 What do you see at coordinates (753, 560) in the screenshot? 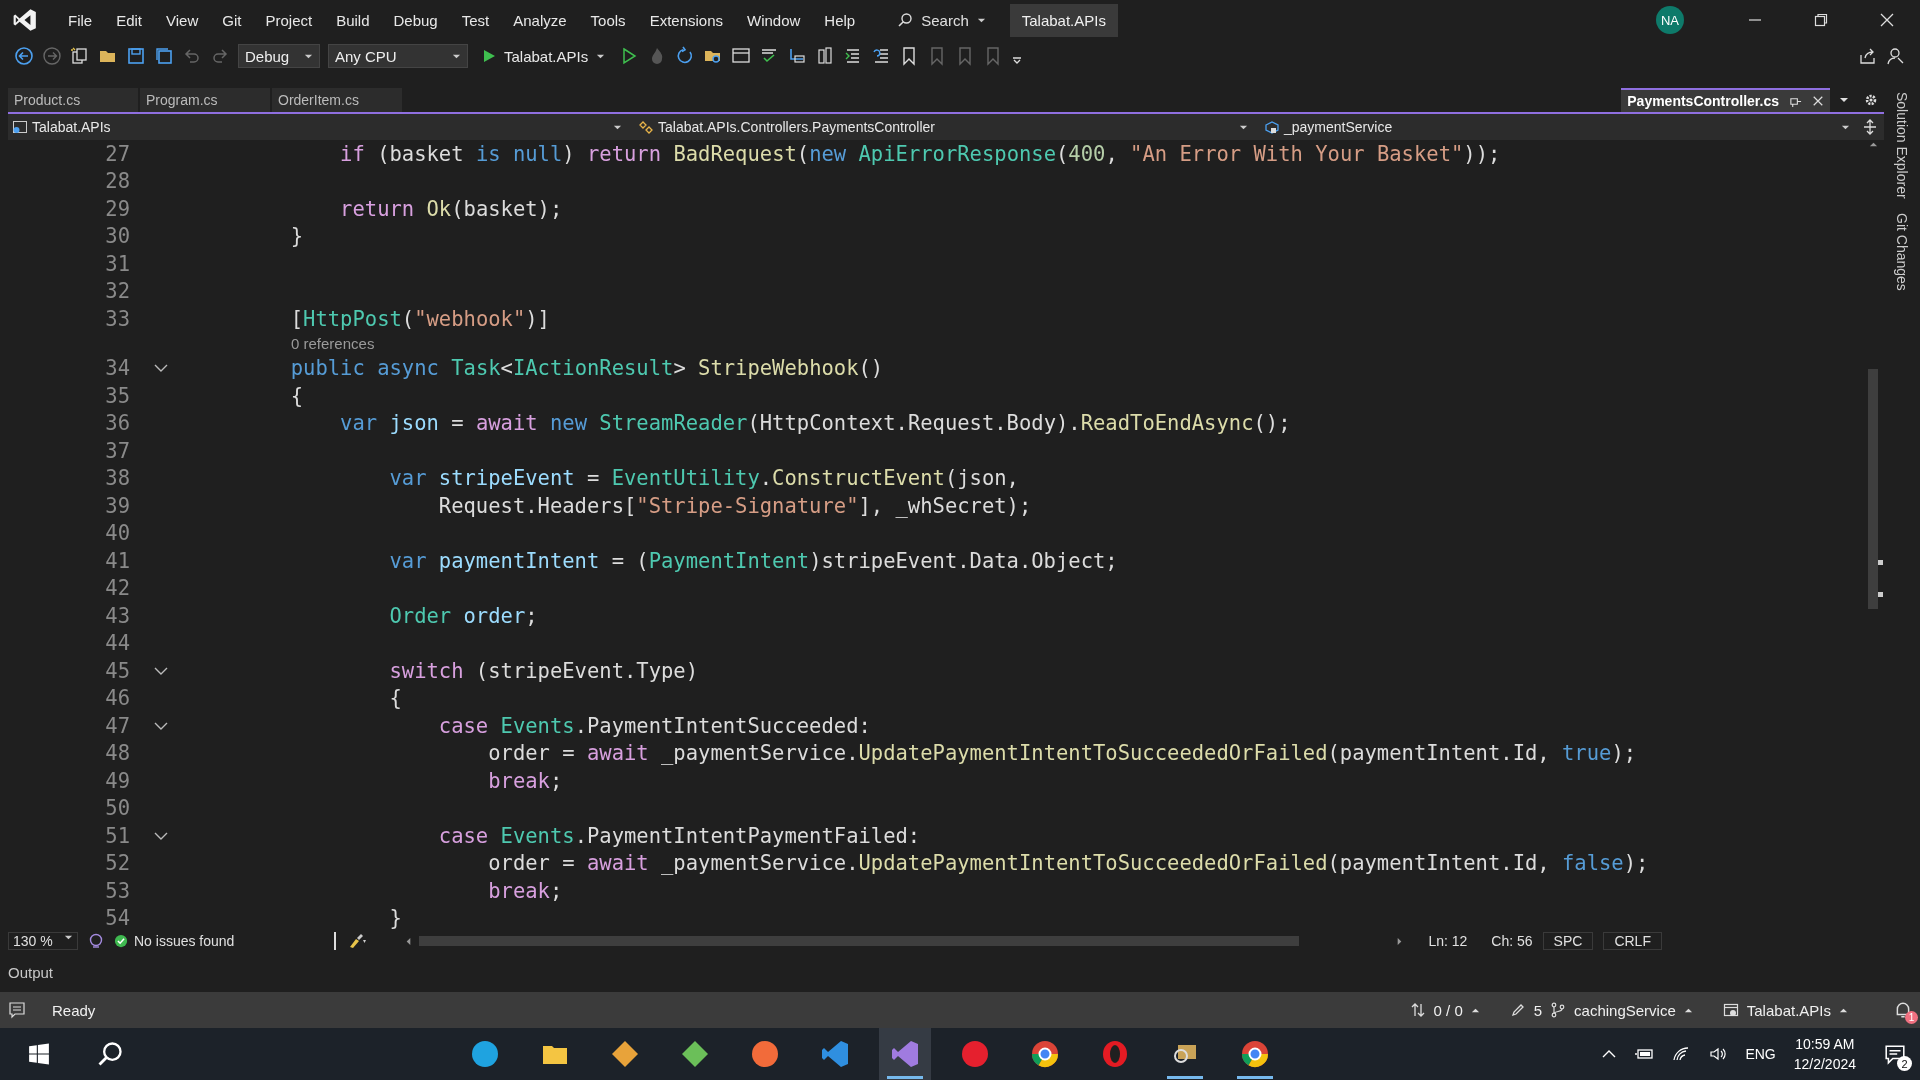
I see `code-line: var paymentIntent = (PaymentIntent)stripeEvent.Data.Object;` at bounding box center [753, 560].